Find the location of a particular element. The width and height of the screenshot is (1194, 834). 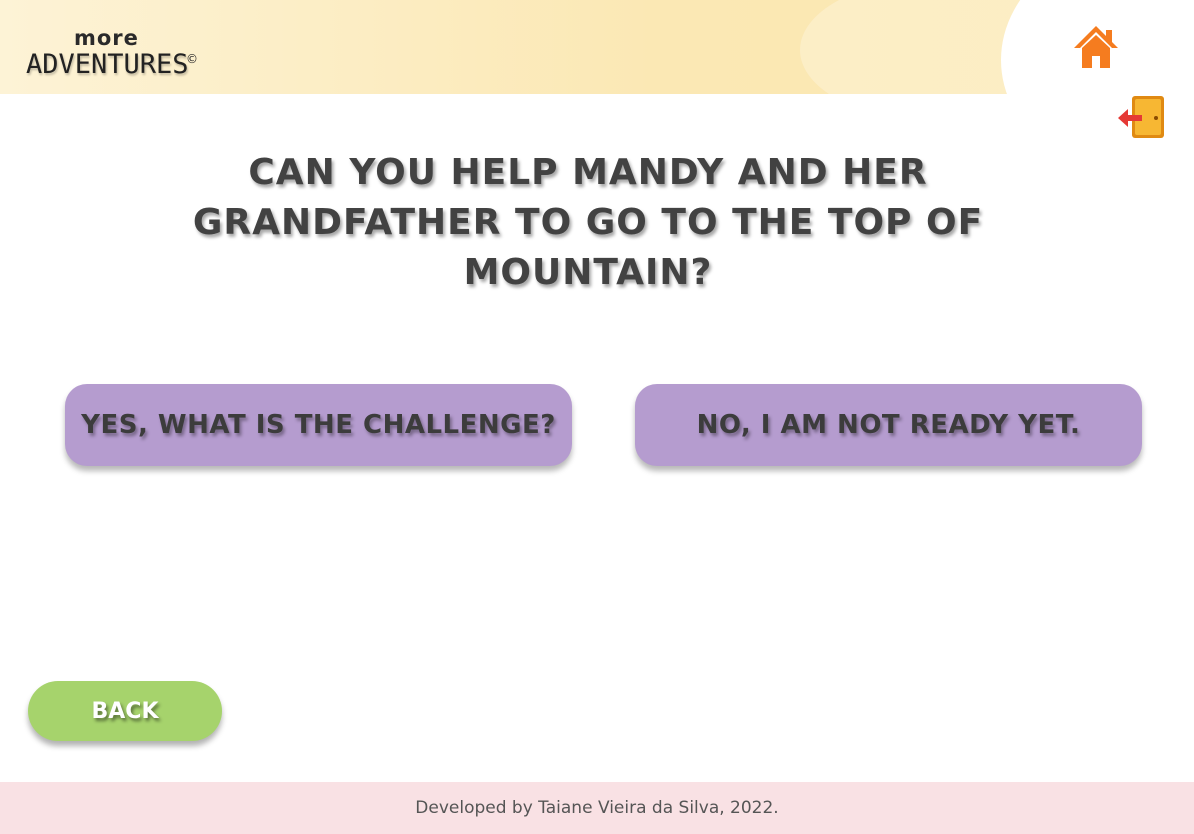

logo: more ADVENTURES © is located at coordinates (116, 56).